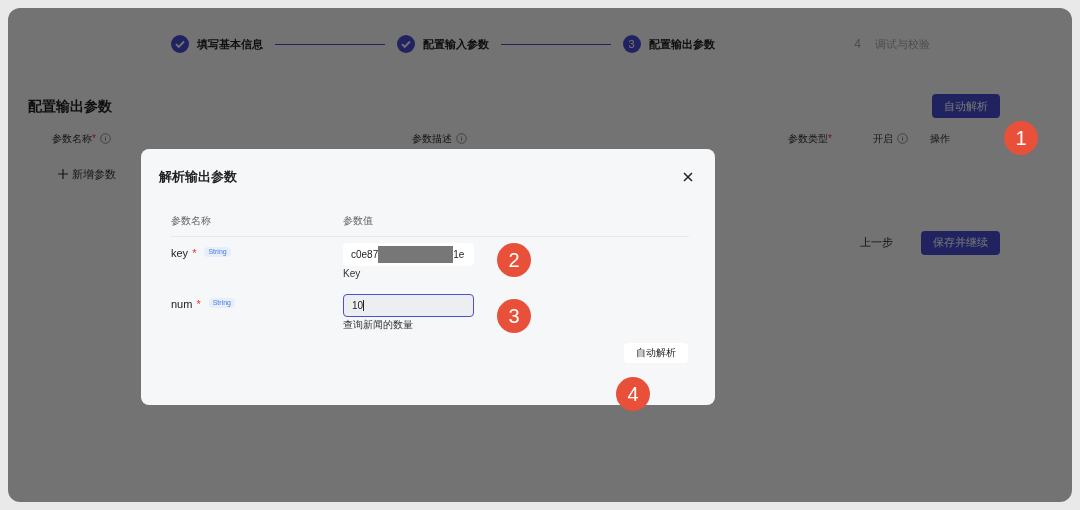  What do you see at coordinates (182, 304) in the screenshot?
I see `parameter-name: num` at bounding box center [182, 304].